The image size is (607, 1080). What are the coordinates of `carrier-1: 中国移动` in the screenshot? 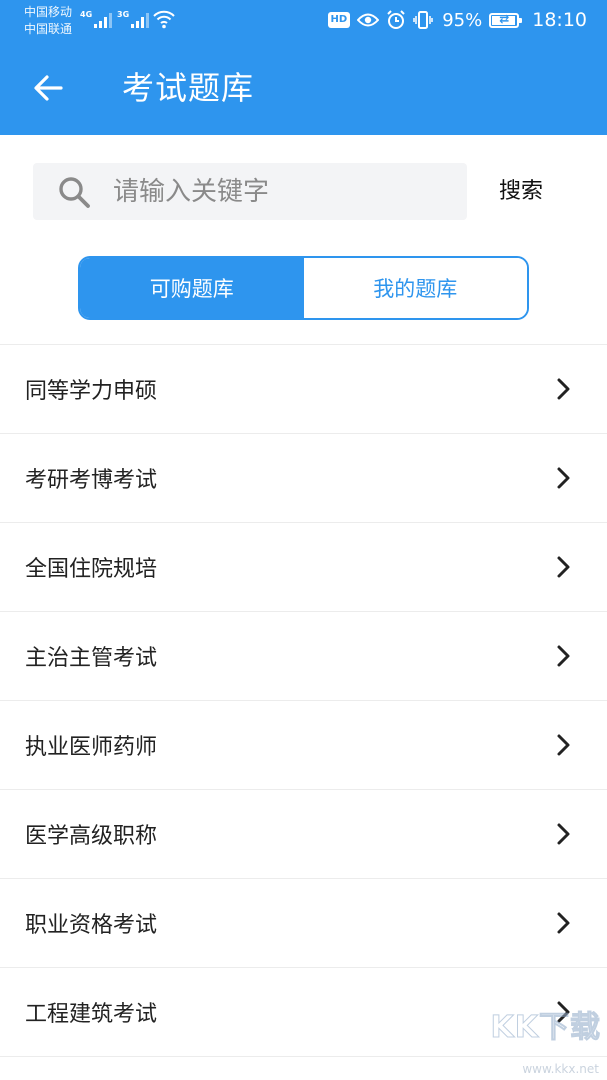 It's located at (48, 12).